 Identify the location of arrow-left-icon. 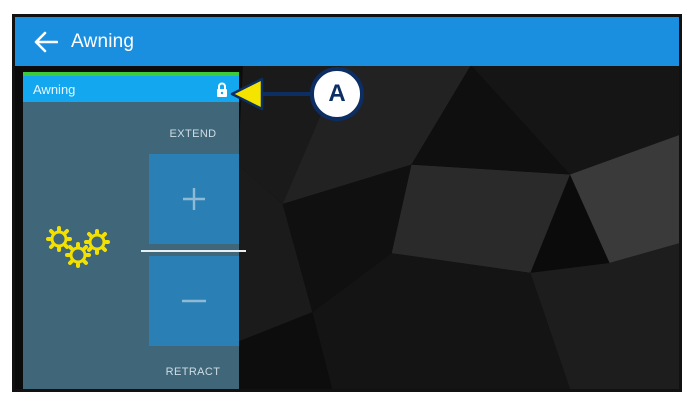
(46, 41).